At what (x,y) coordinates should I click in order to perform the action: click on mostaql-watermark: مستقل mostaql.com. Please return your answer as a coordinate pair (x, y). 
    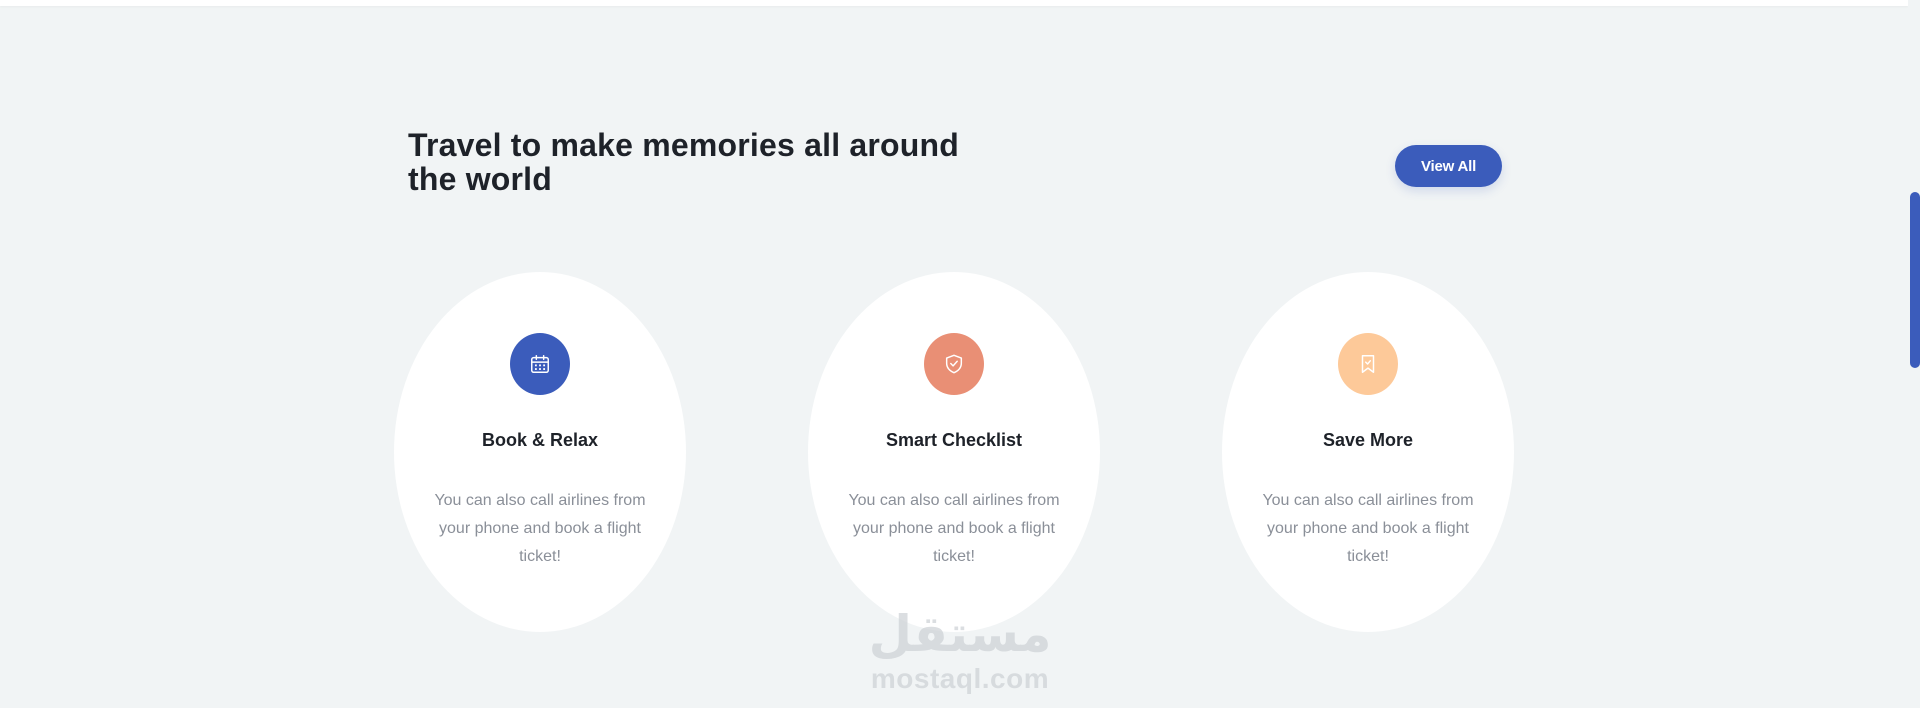
    Looking at the image, I should click on (960, 649).